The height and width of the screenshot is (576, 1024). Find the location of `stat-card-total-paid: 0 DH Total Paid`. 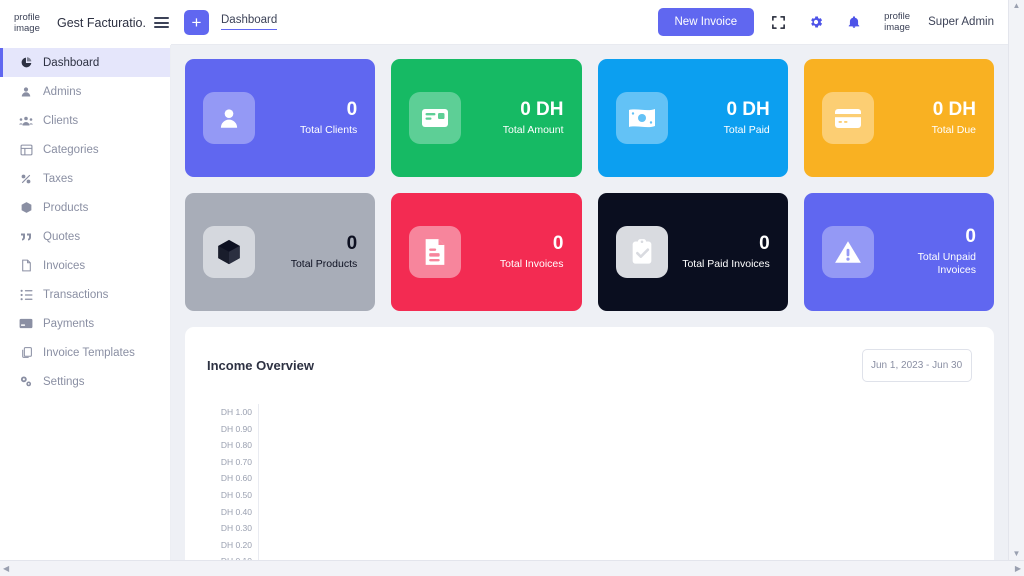

stat-card-total-paid: 0 DH Total Paid is located at coordinates (692, 118).